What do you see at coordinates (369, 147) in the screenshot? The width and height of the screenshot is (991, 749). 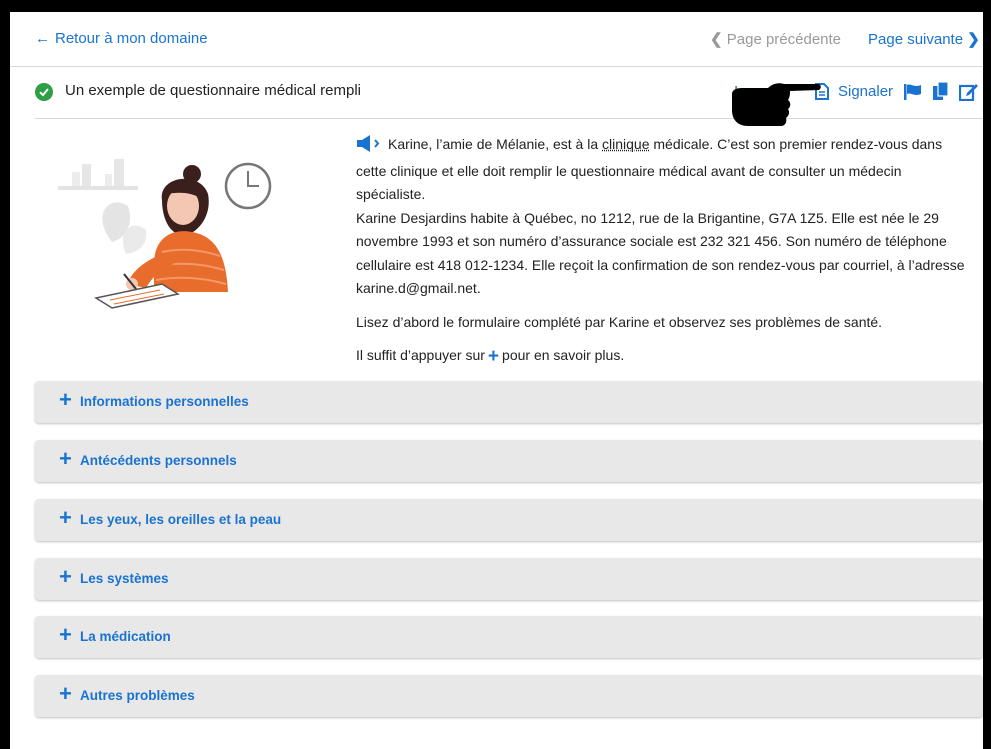 I see `speaker-icon` at bounding box center [369, 147].